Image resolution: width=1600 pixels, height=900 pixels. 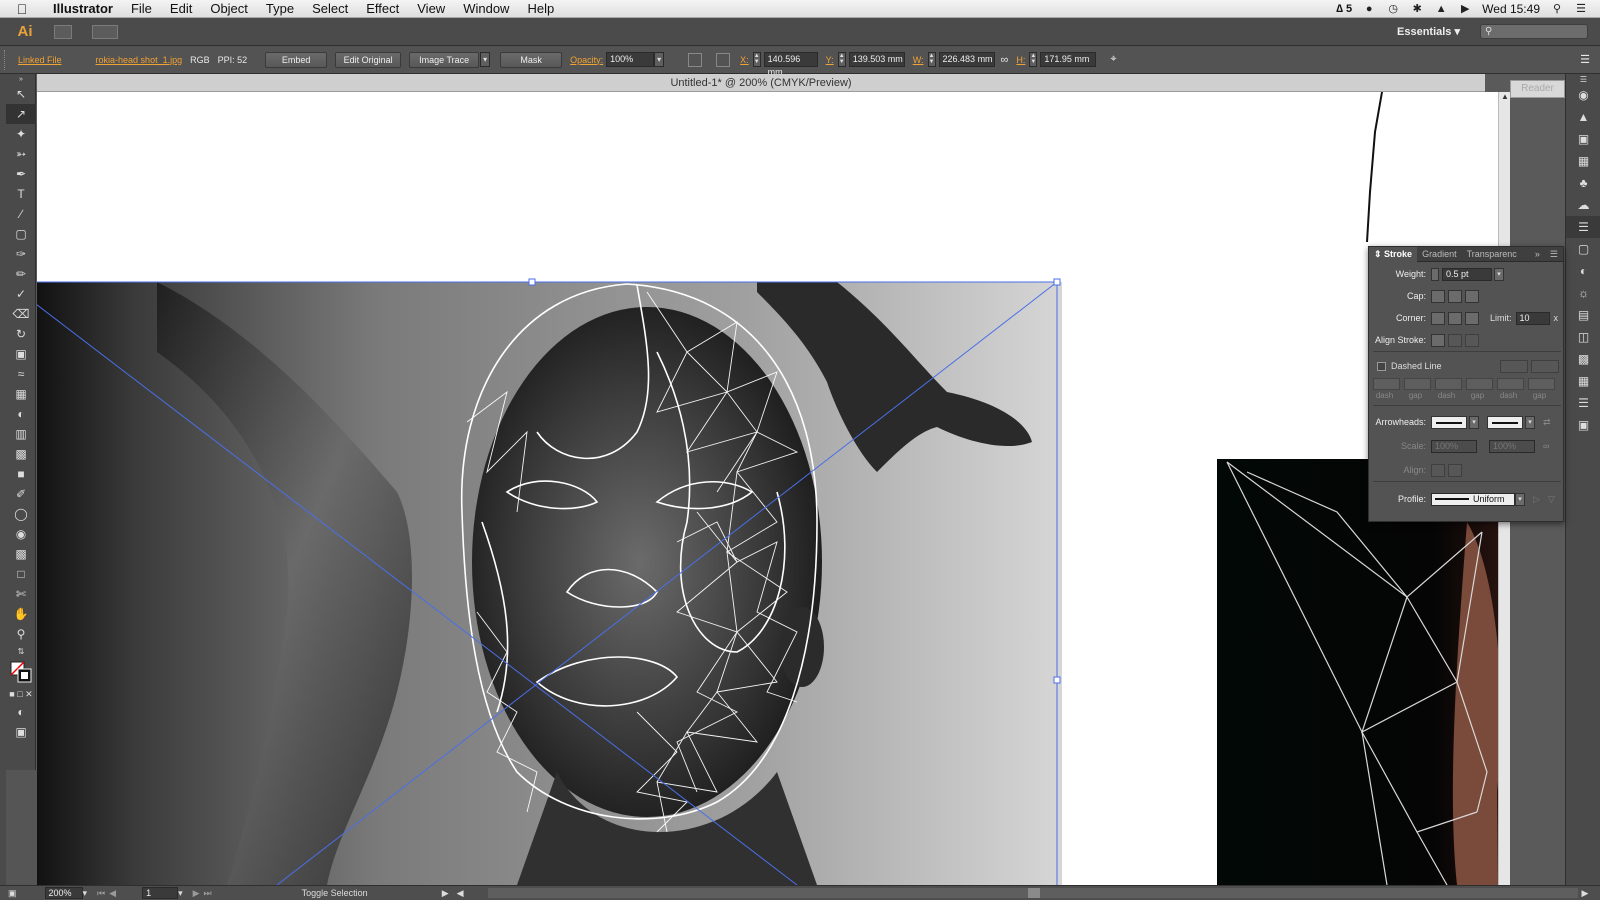 What do you see at coordinates (540, 9) in the screenshot?
I see `menu-help: Help` at bounding box center [540, 9].